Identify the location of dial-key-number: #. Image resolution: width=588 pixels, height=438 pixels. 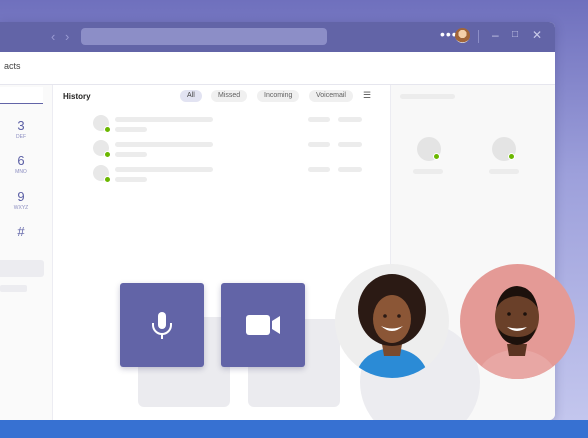
(21, 231).